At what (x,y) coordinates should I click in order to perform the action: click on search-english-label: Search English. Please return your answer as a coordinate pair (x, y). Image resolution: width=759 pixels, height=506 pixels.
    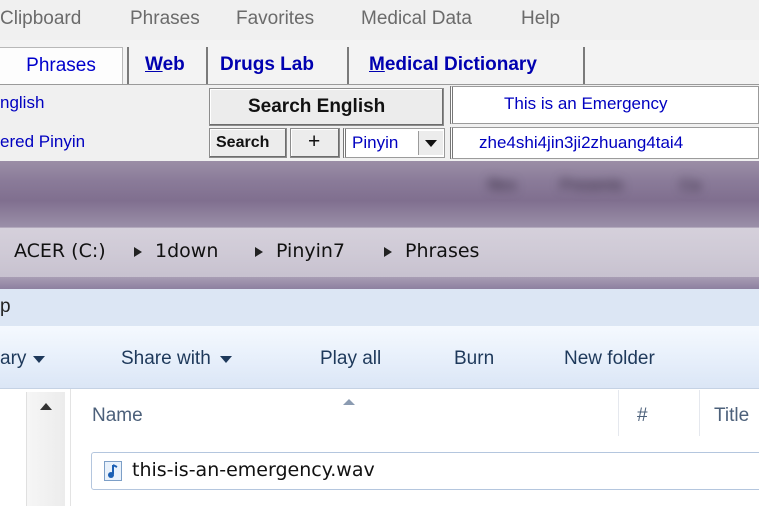
    Looking at the image, I should click on (317, 106).